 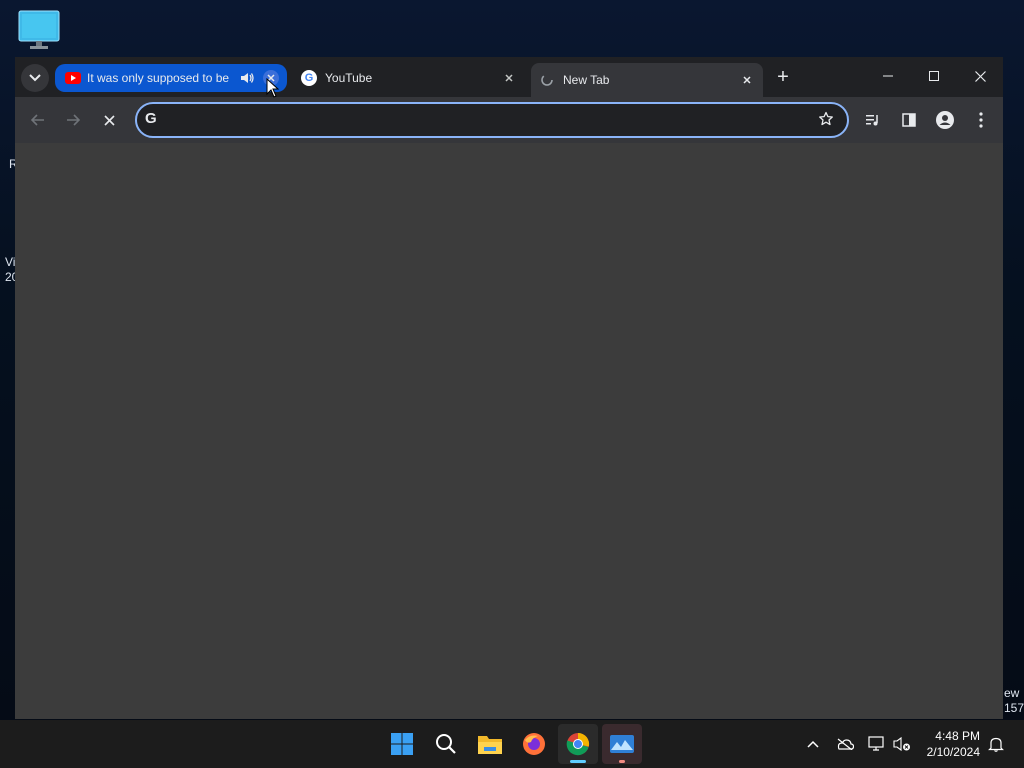 I want to click on show-hidden-icons-button, so click(x=813, y=744).